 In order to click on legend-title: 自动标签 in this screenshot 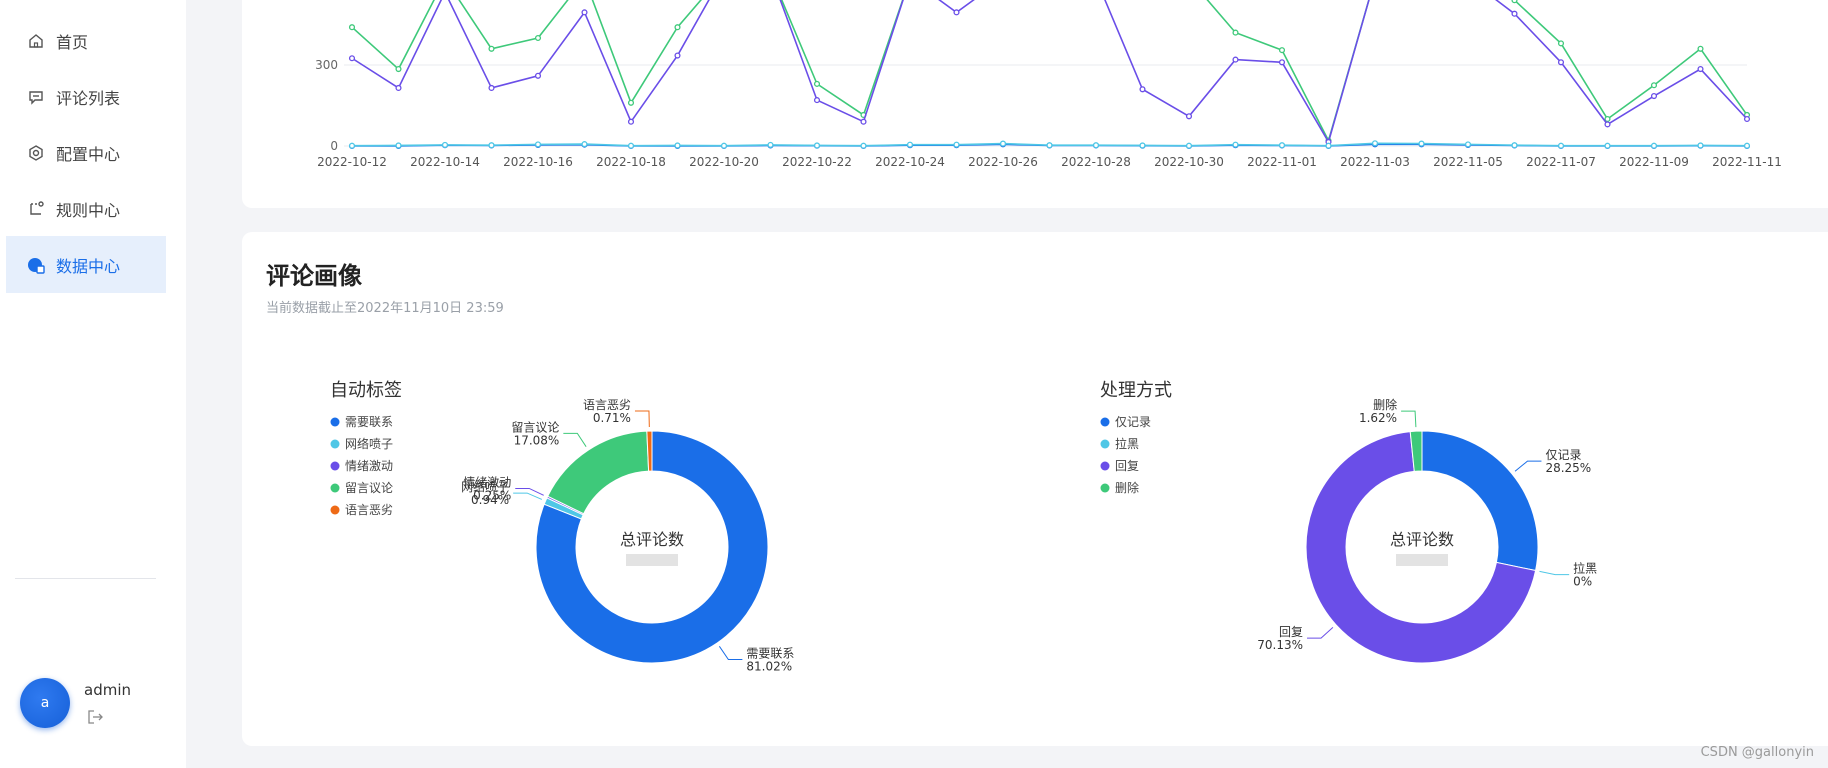, I will do `click(366, 390)`.